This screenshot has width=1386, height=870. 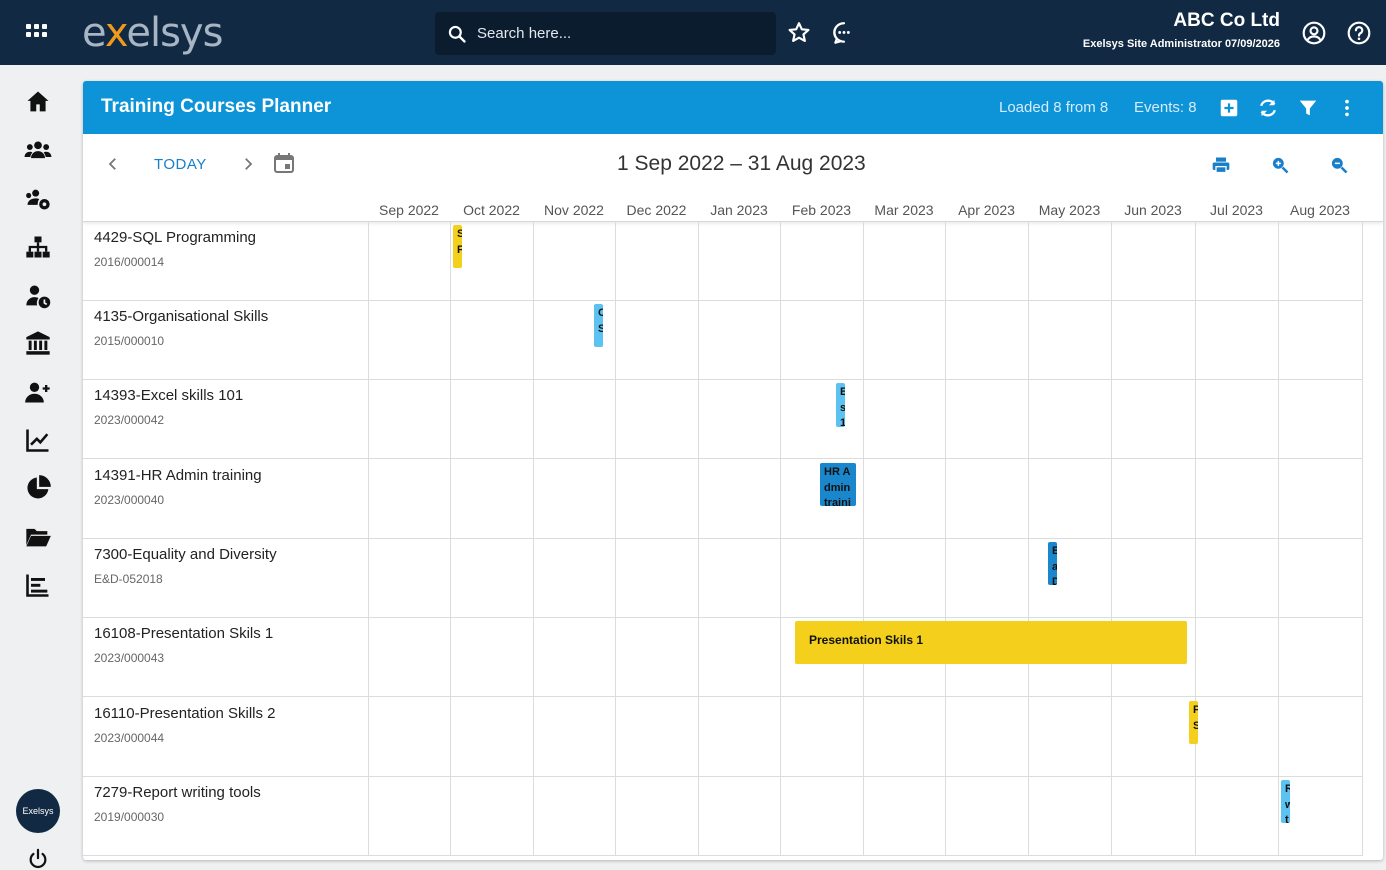 What do you see at coordinates (113, 164) in the screenshot?
I see `chevron-left-icon` at bounding box center [113, 164].